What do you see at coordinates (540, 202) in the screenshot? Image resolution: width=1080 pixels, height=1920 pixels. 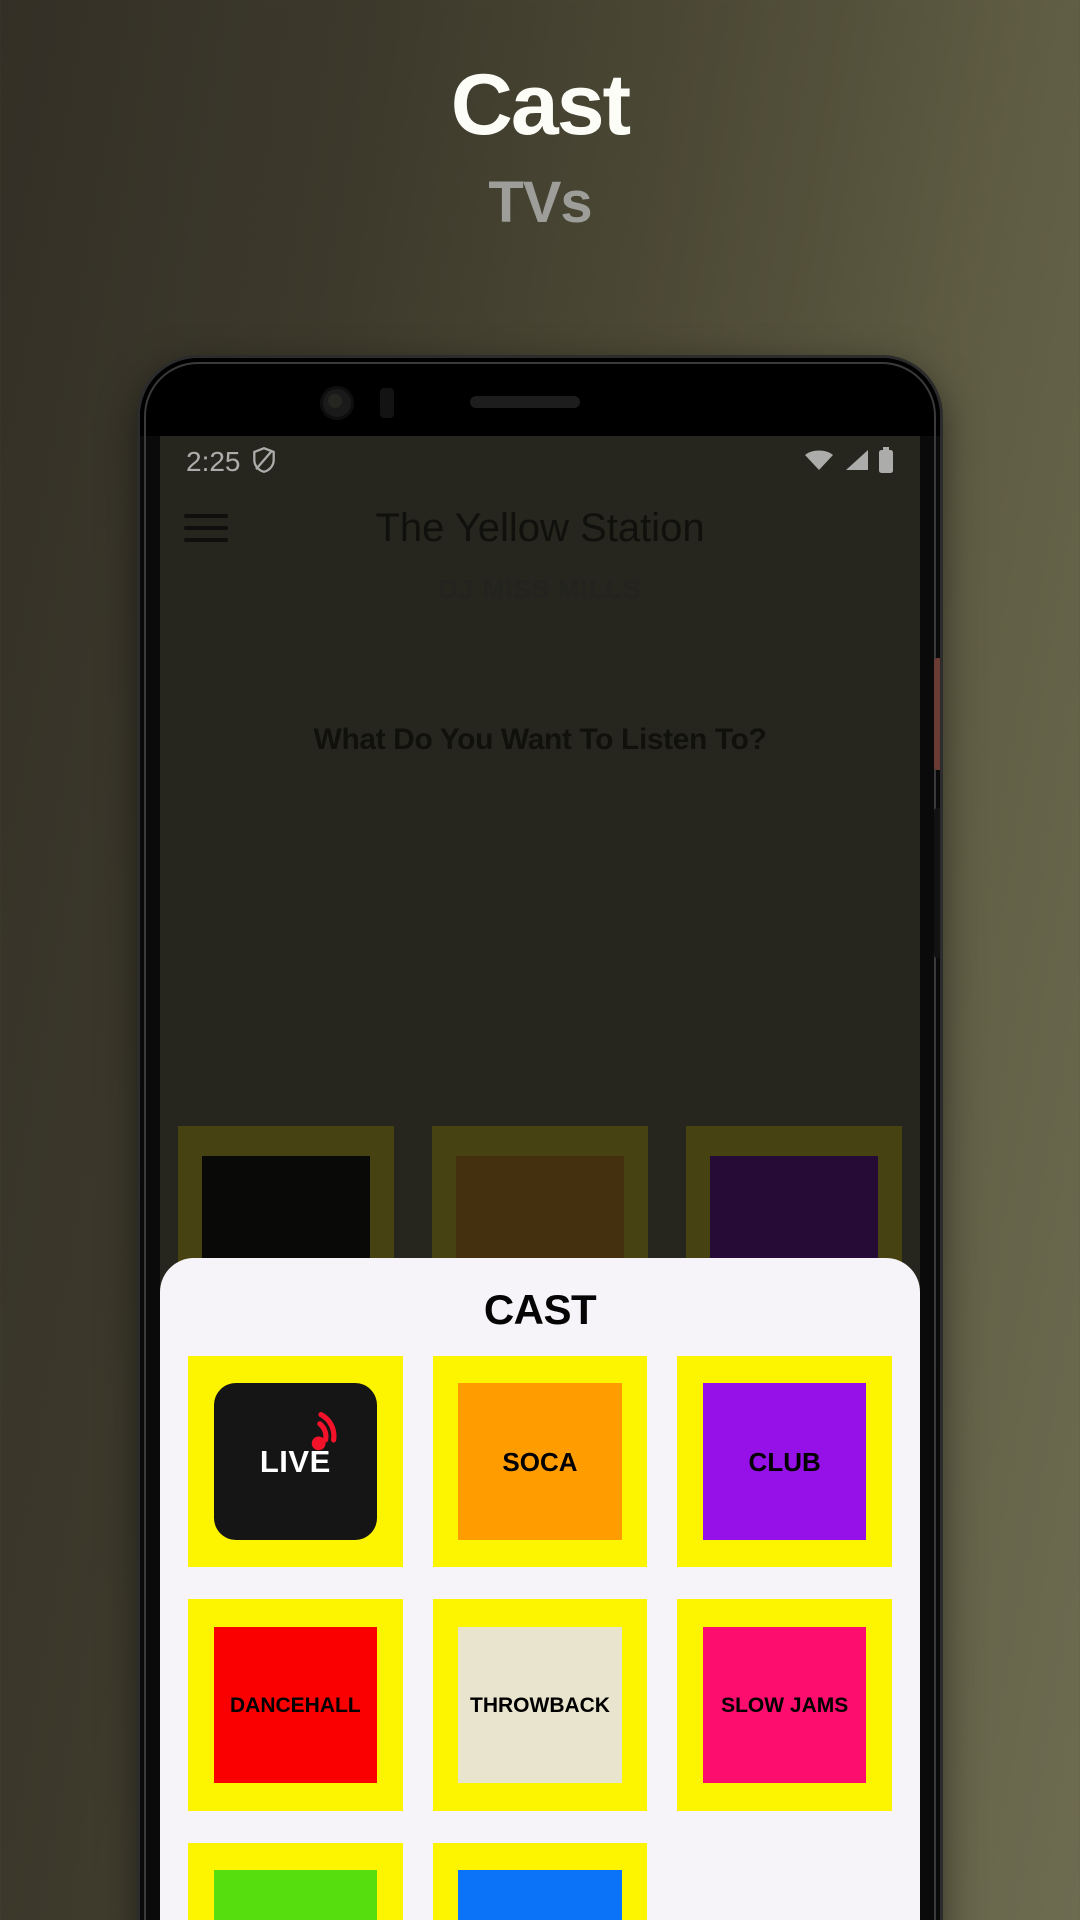 I see `promo-subtitle: TVs` at bounding box center [540, 202].